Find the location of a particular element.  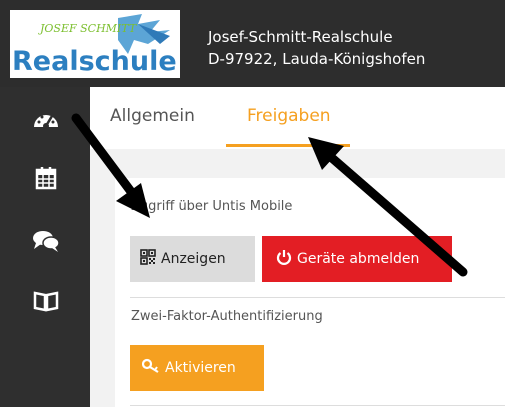

activate-button-label: Aktivieren is located at coordinates (200, 368).